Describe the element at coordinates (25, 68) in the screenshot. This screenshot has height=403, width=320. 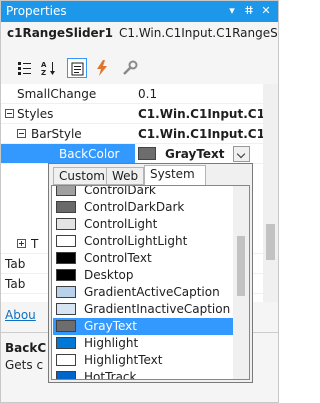
I see `categorized-icon` at that location.